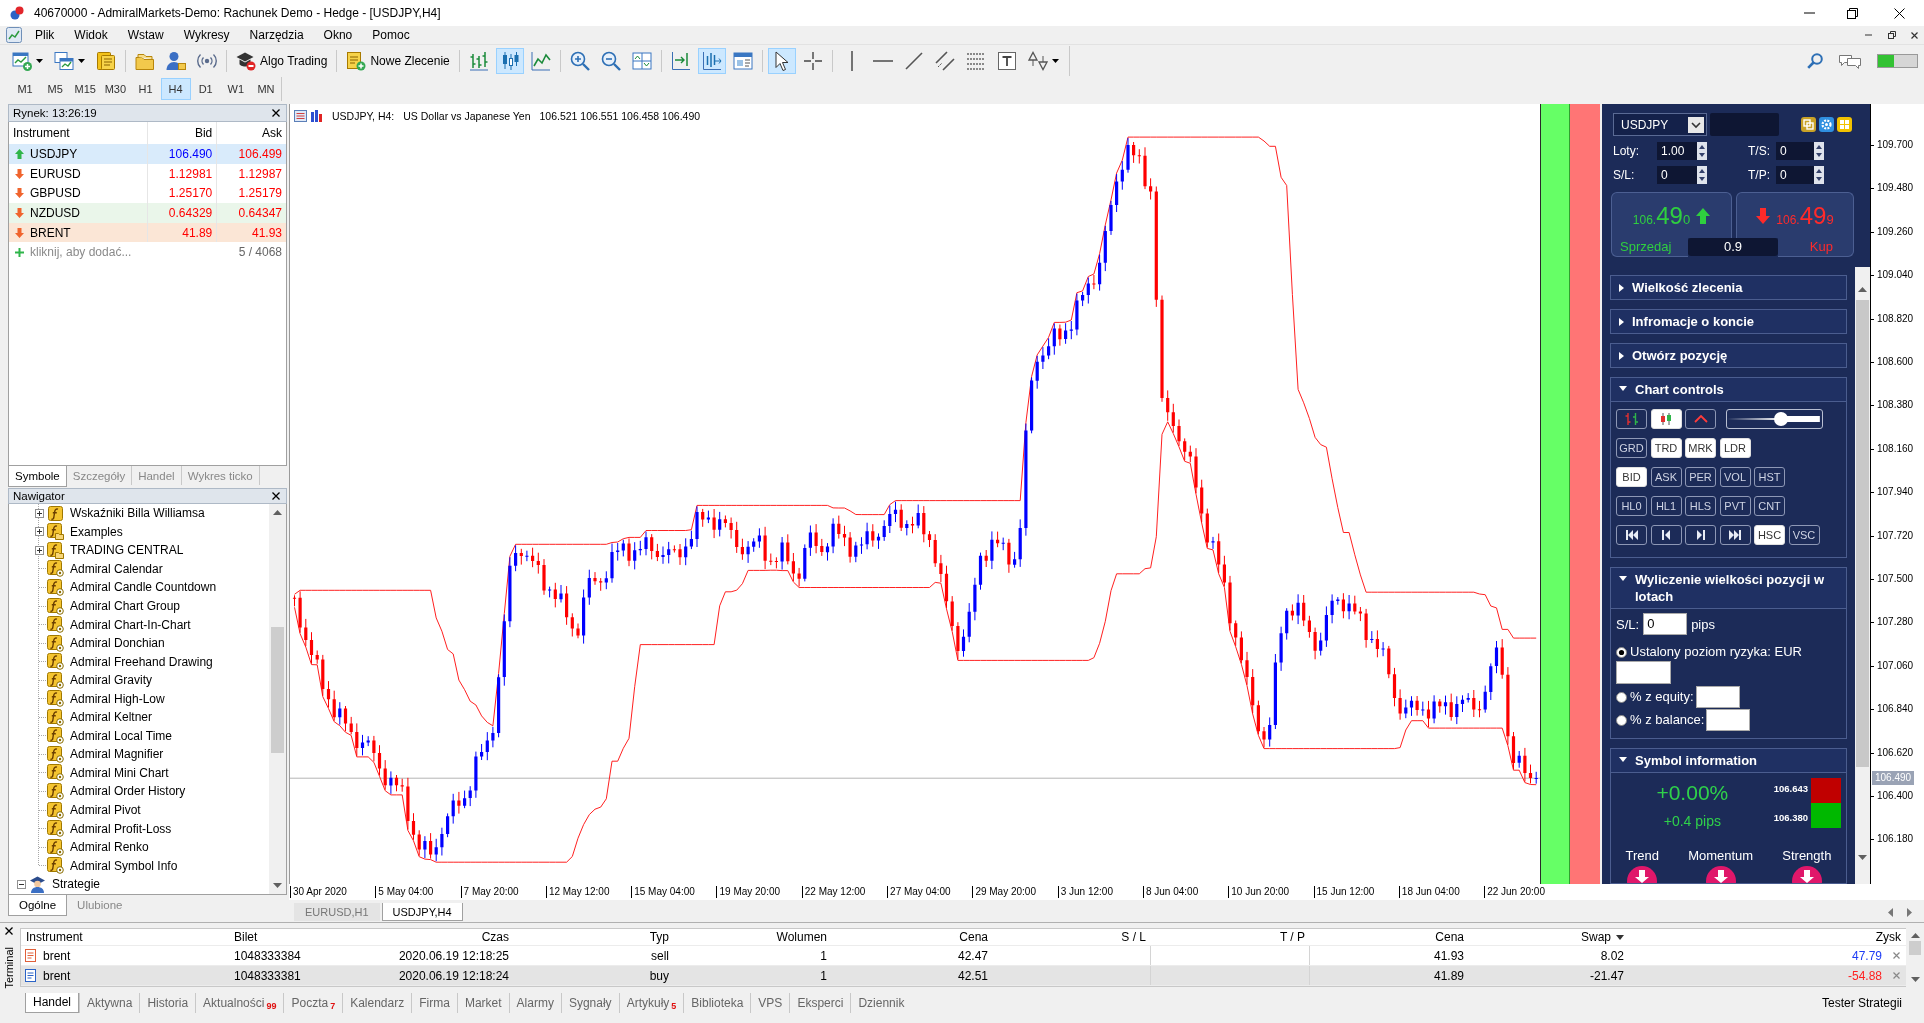 This screenshot has width=1924, height=1023. Describe the element at coordinates (1735, 506) in the screenshot. I see `chart-control-button: PVT` at that location.